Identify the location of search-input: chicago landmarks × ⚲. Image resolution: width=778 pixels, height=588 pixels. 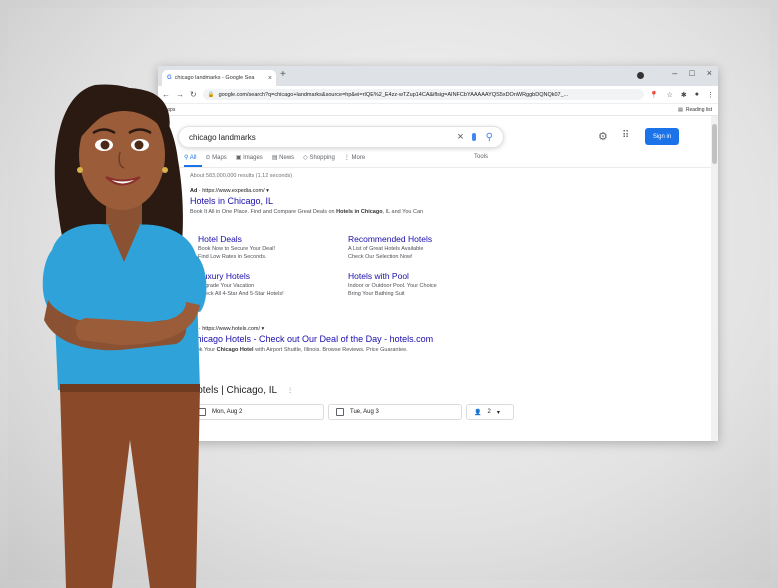
(341, 137).